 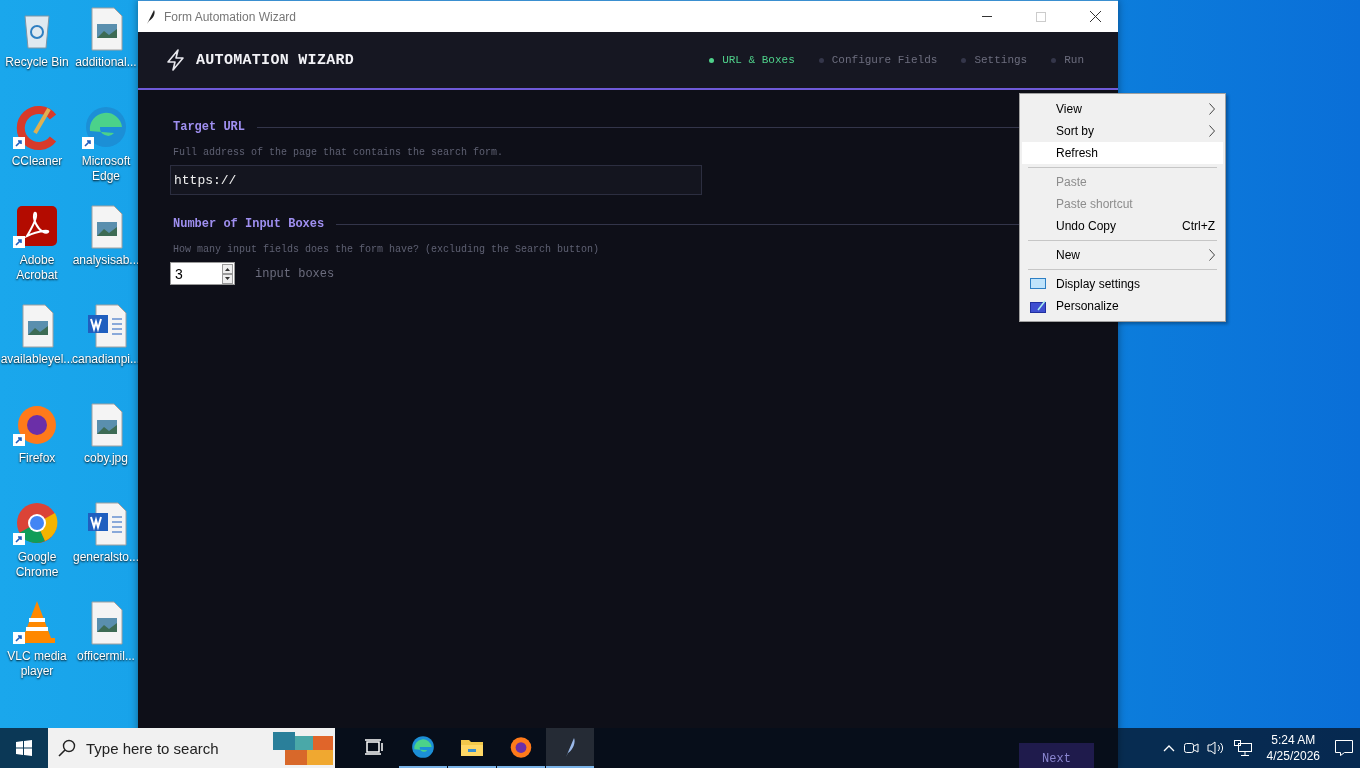 What do you see at coordinates (338, 152) in the screenshot?
I see `field-hint: Full address of the page that contains the search form.` at bounding box center [338, 152].